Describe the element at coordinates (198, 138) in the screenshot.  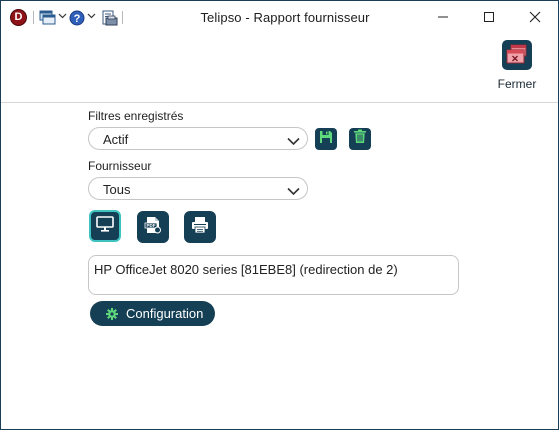
I see `saved-filters-select: Actif` at that location.